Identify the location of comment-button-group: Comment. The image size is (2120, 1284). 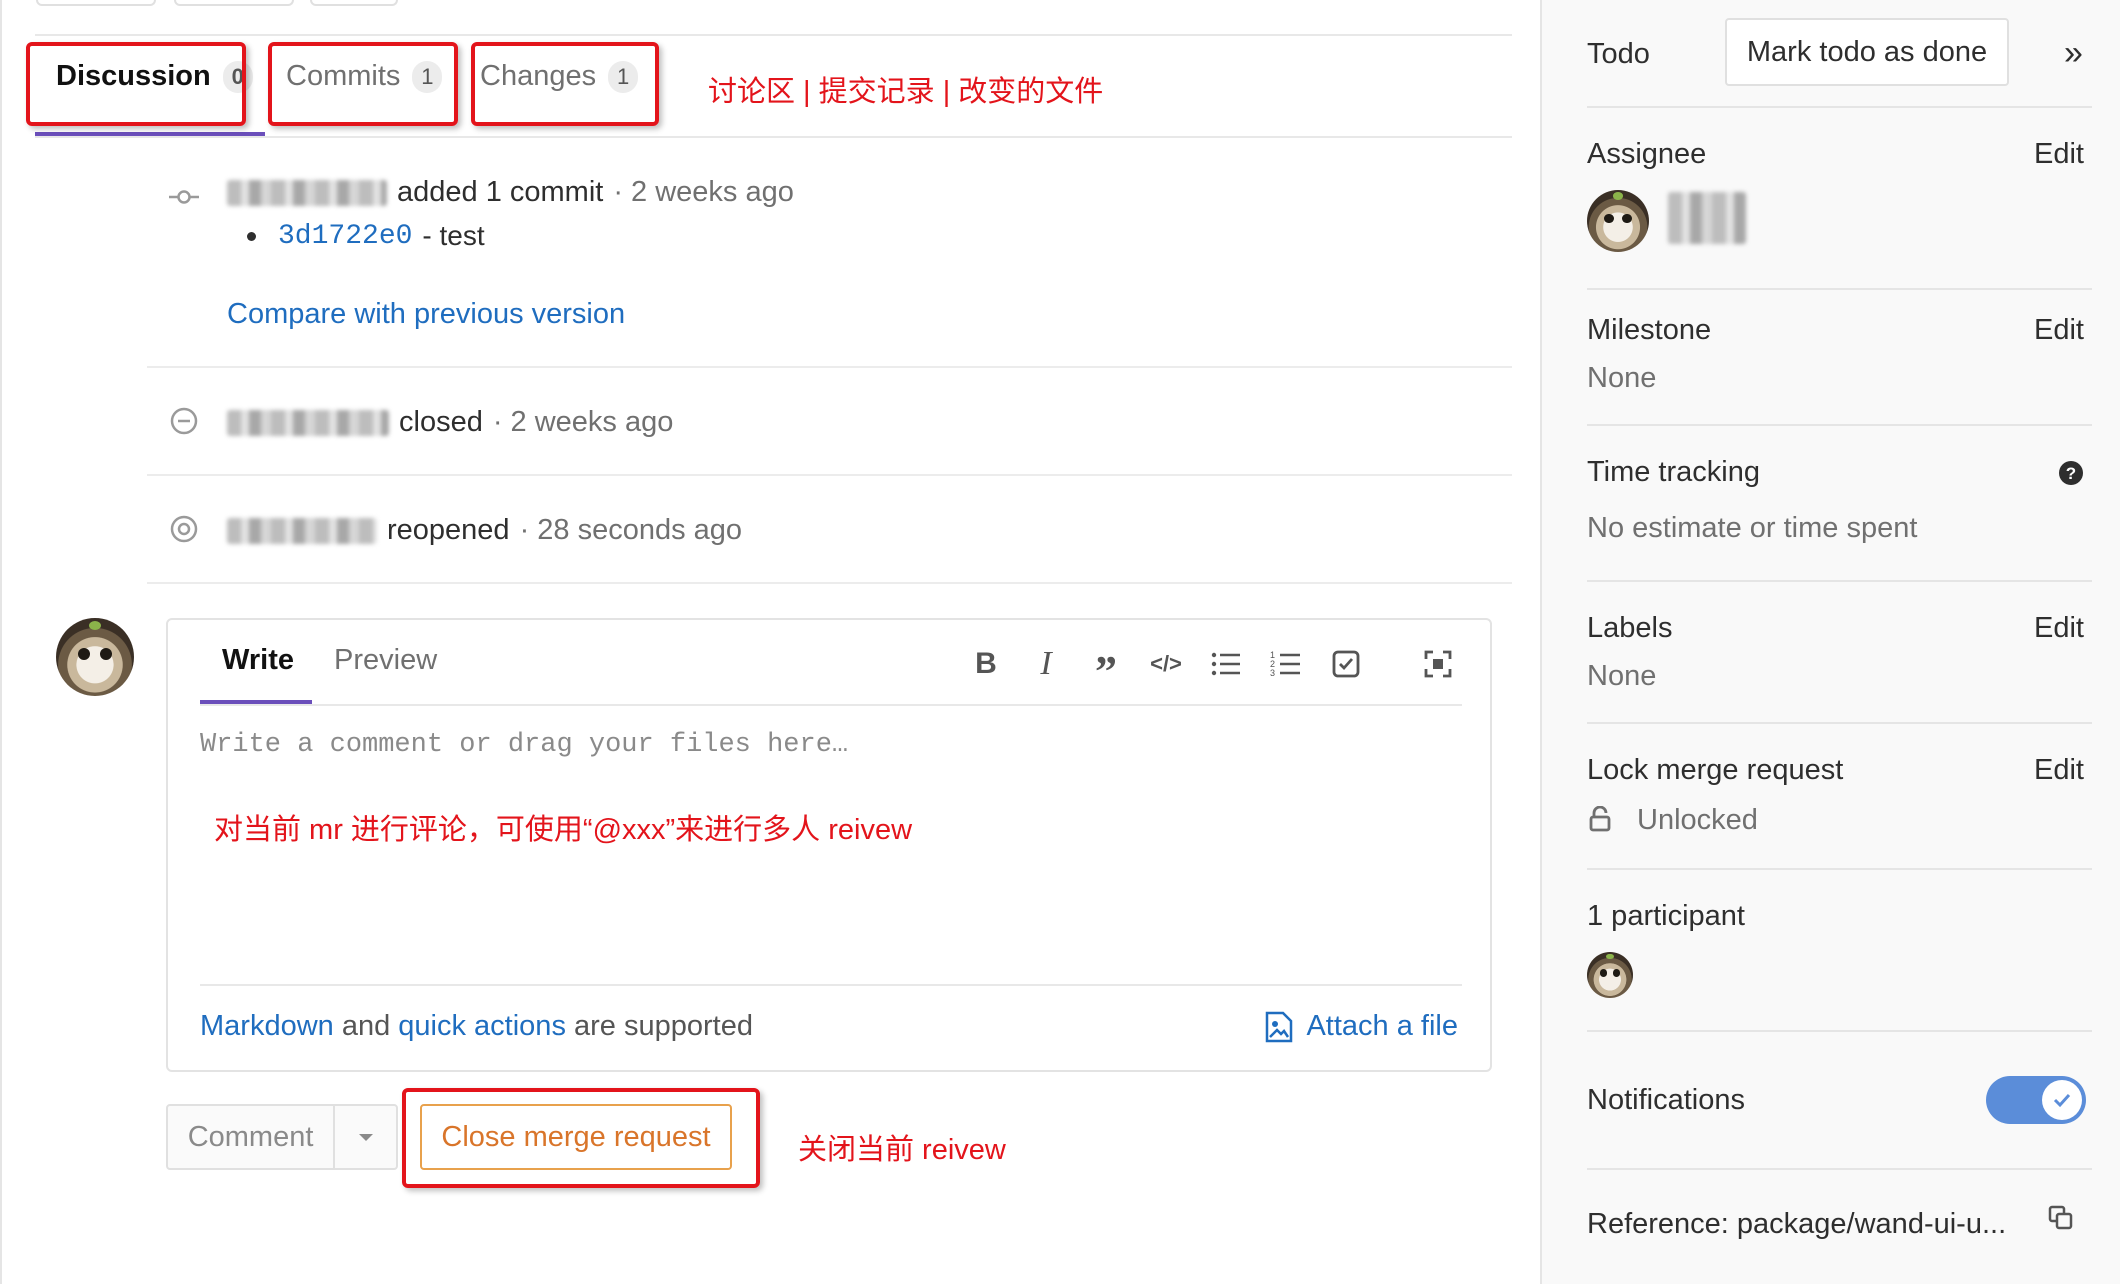
(282, 1137).